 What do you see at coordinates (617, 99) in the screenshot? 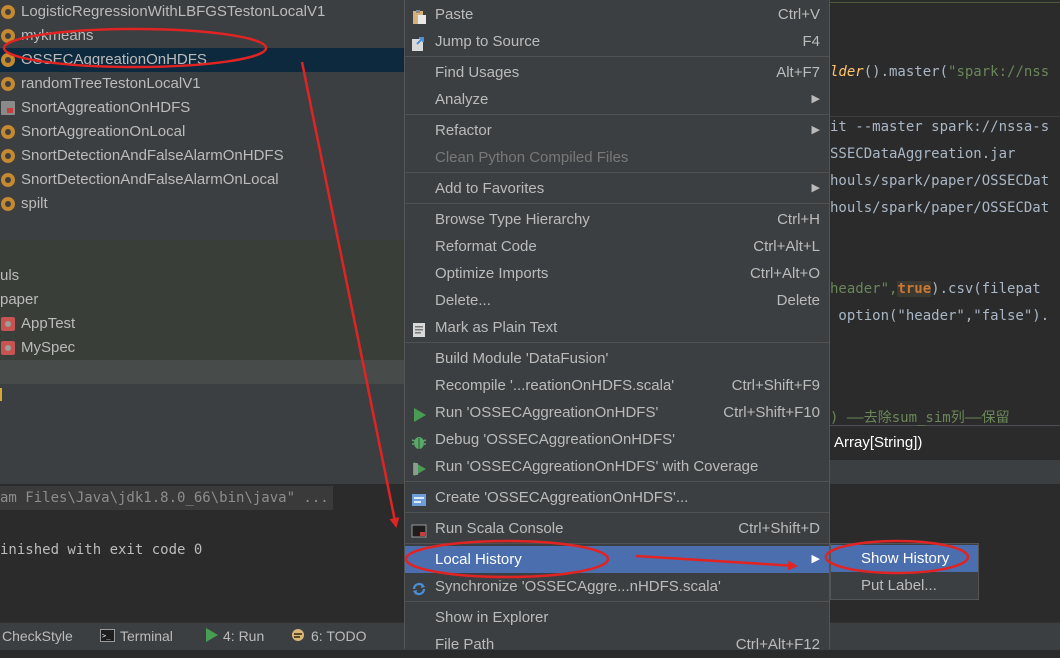
I see `menu-item-analyze: Analyze ▶` at bounding box center [617, 99].